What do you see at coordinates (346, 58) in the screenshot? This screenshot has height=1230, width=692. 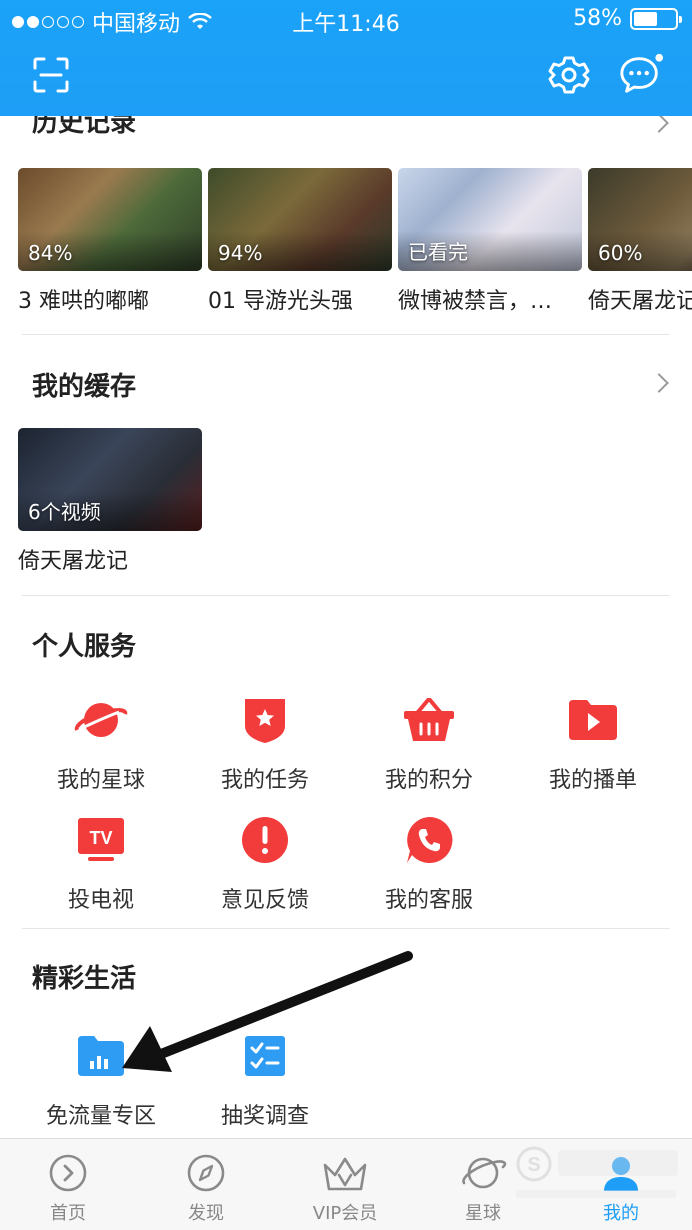 I see `app-header: 中国移动 上午11:46 58%` at bounding box center [346, 58].